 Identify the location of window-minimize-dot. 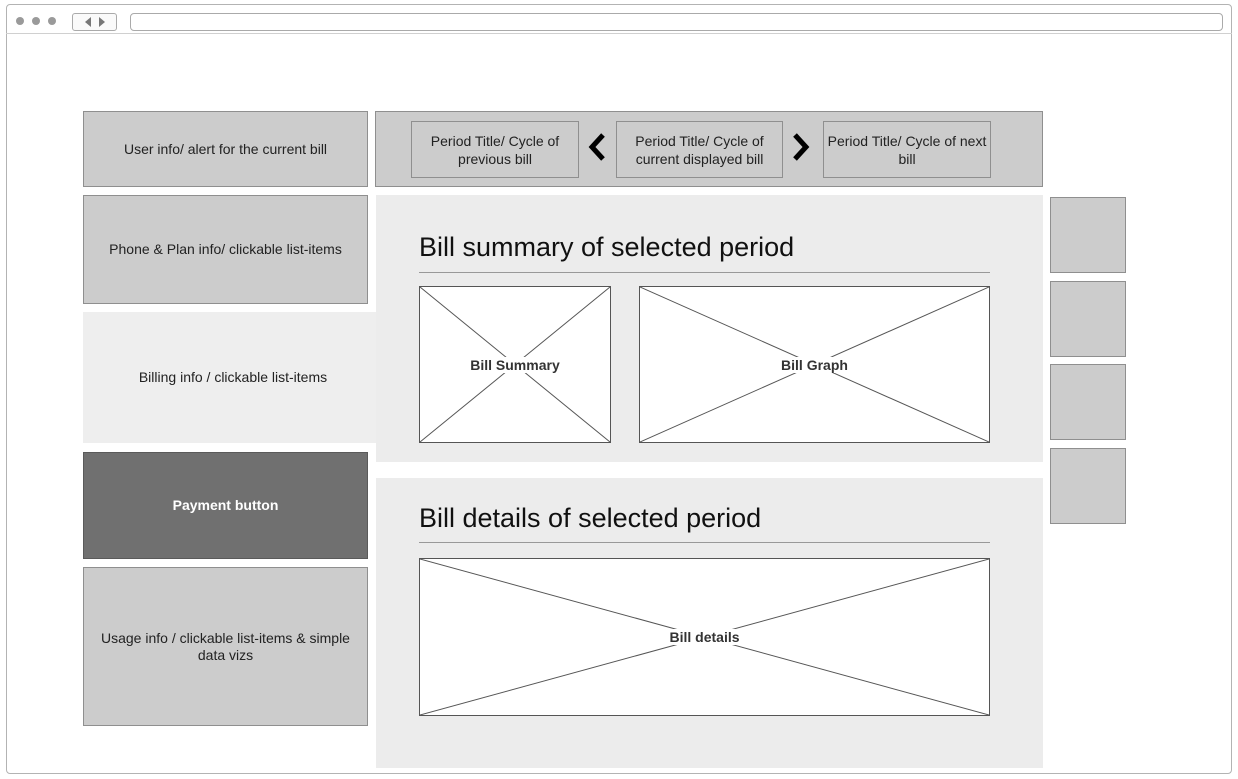
(36, 21).